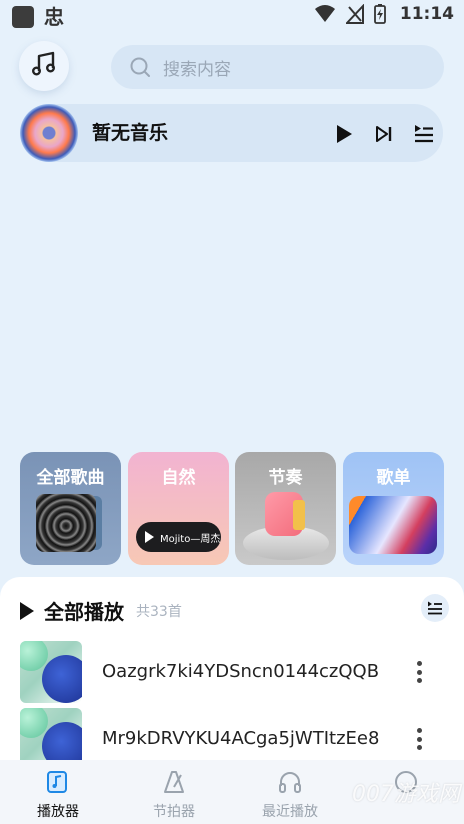 The image size is (464, 824). What do you see at coordinates (70, 478) in the screenshot?
I see `category-label: 全部歌曲` at bounding box center [70, 478].